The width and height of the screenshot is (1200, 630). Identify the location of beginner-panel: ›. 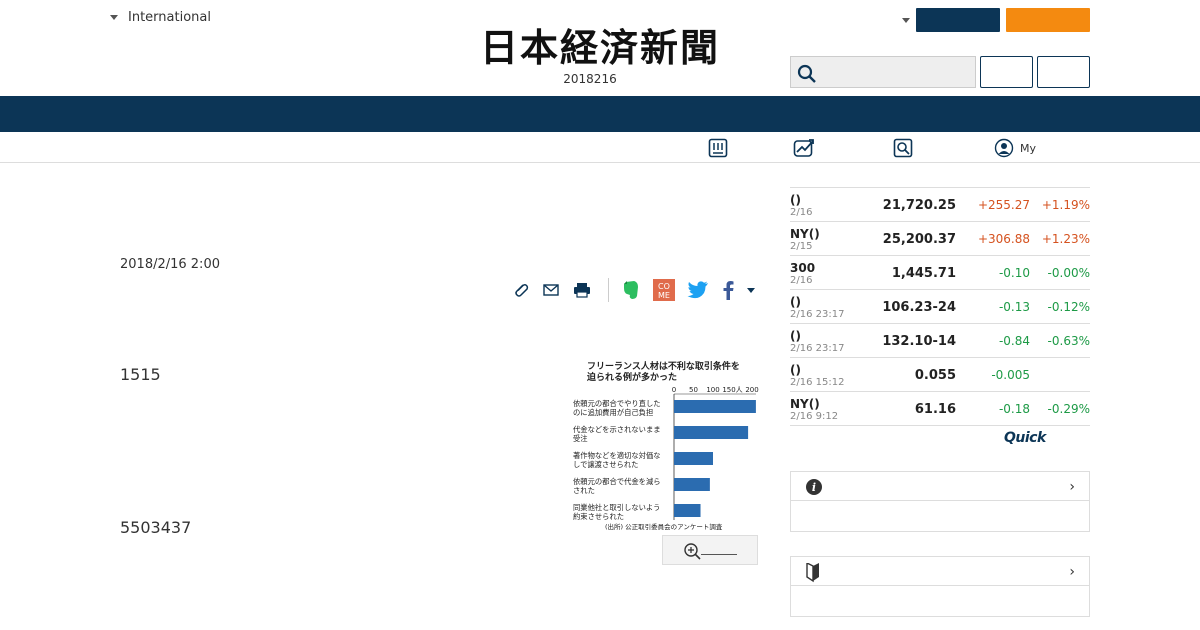
(940, 586).